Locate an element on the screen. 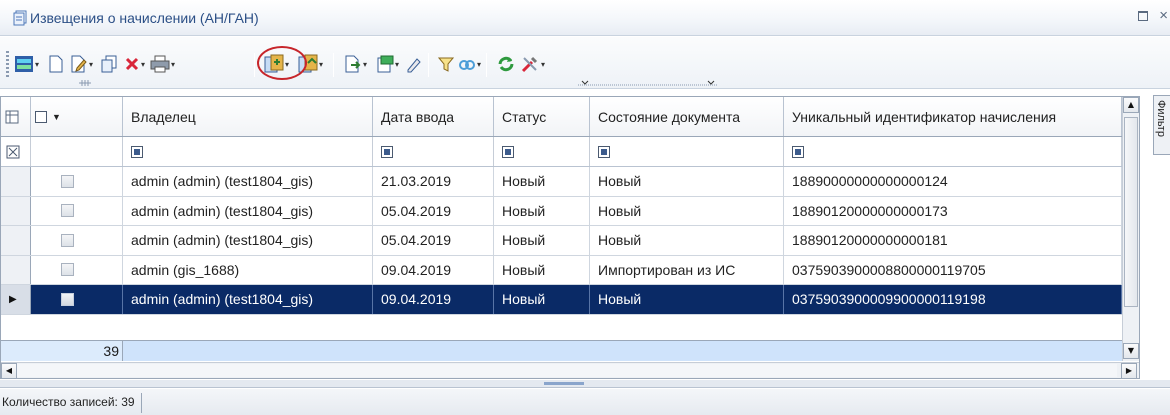 This screenshot has width=1170, height=415. filter-side-tab: Фильтр is located at coordinates (1161, 125).